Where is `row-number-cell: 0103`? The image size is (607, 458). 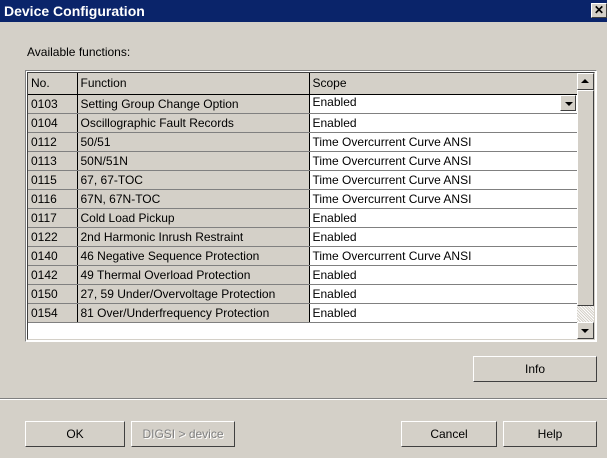
row-number-cell: 0103 is located at coordinates (53, 104).